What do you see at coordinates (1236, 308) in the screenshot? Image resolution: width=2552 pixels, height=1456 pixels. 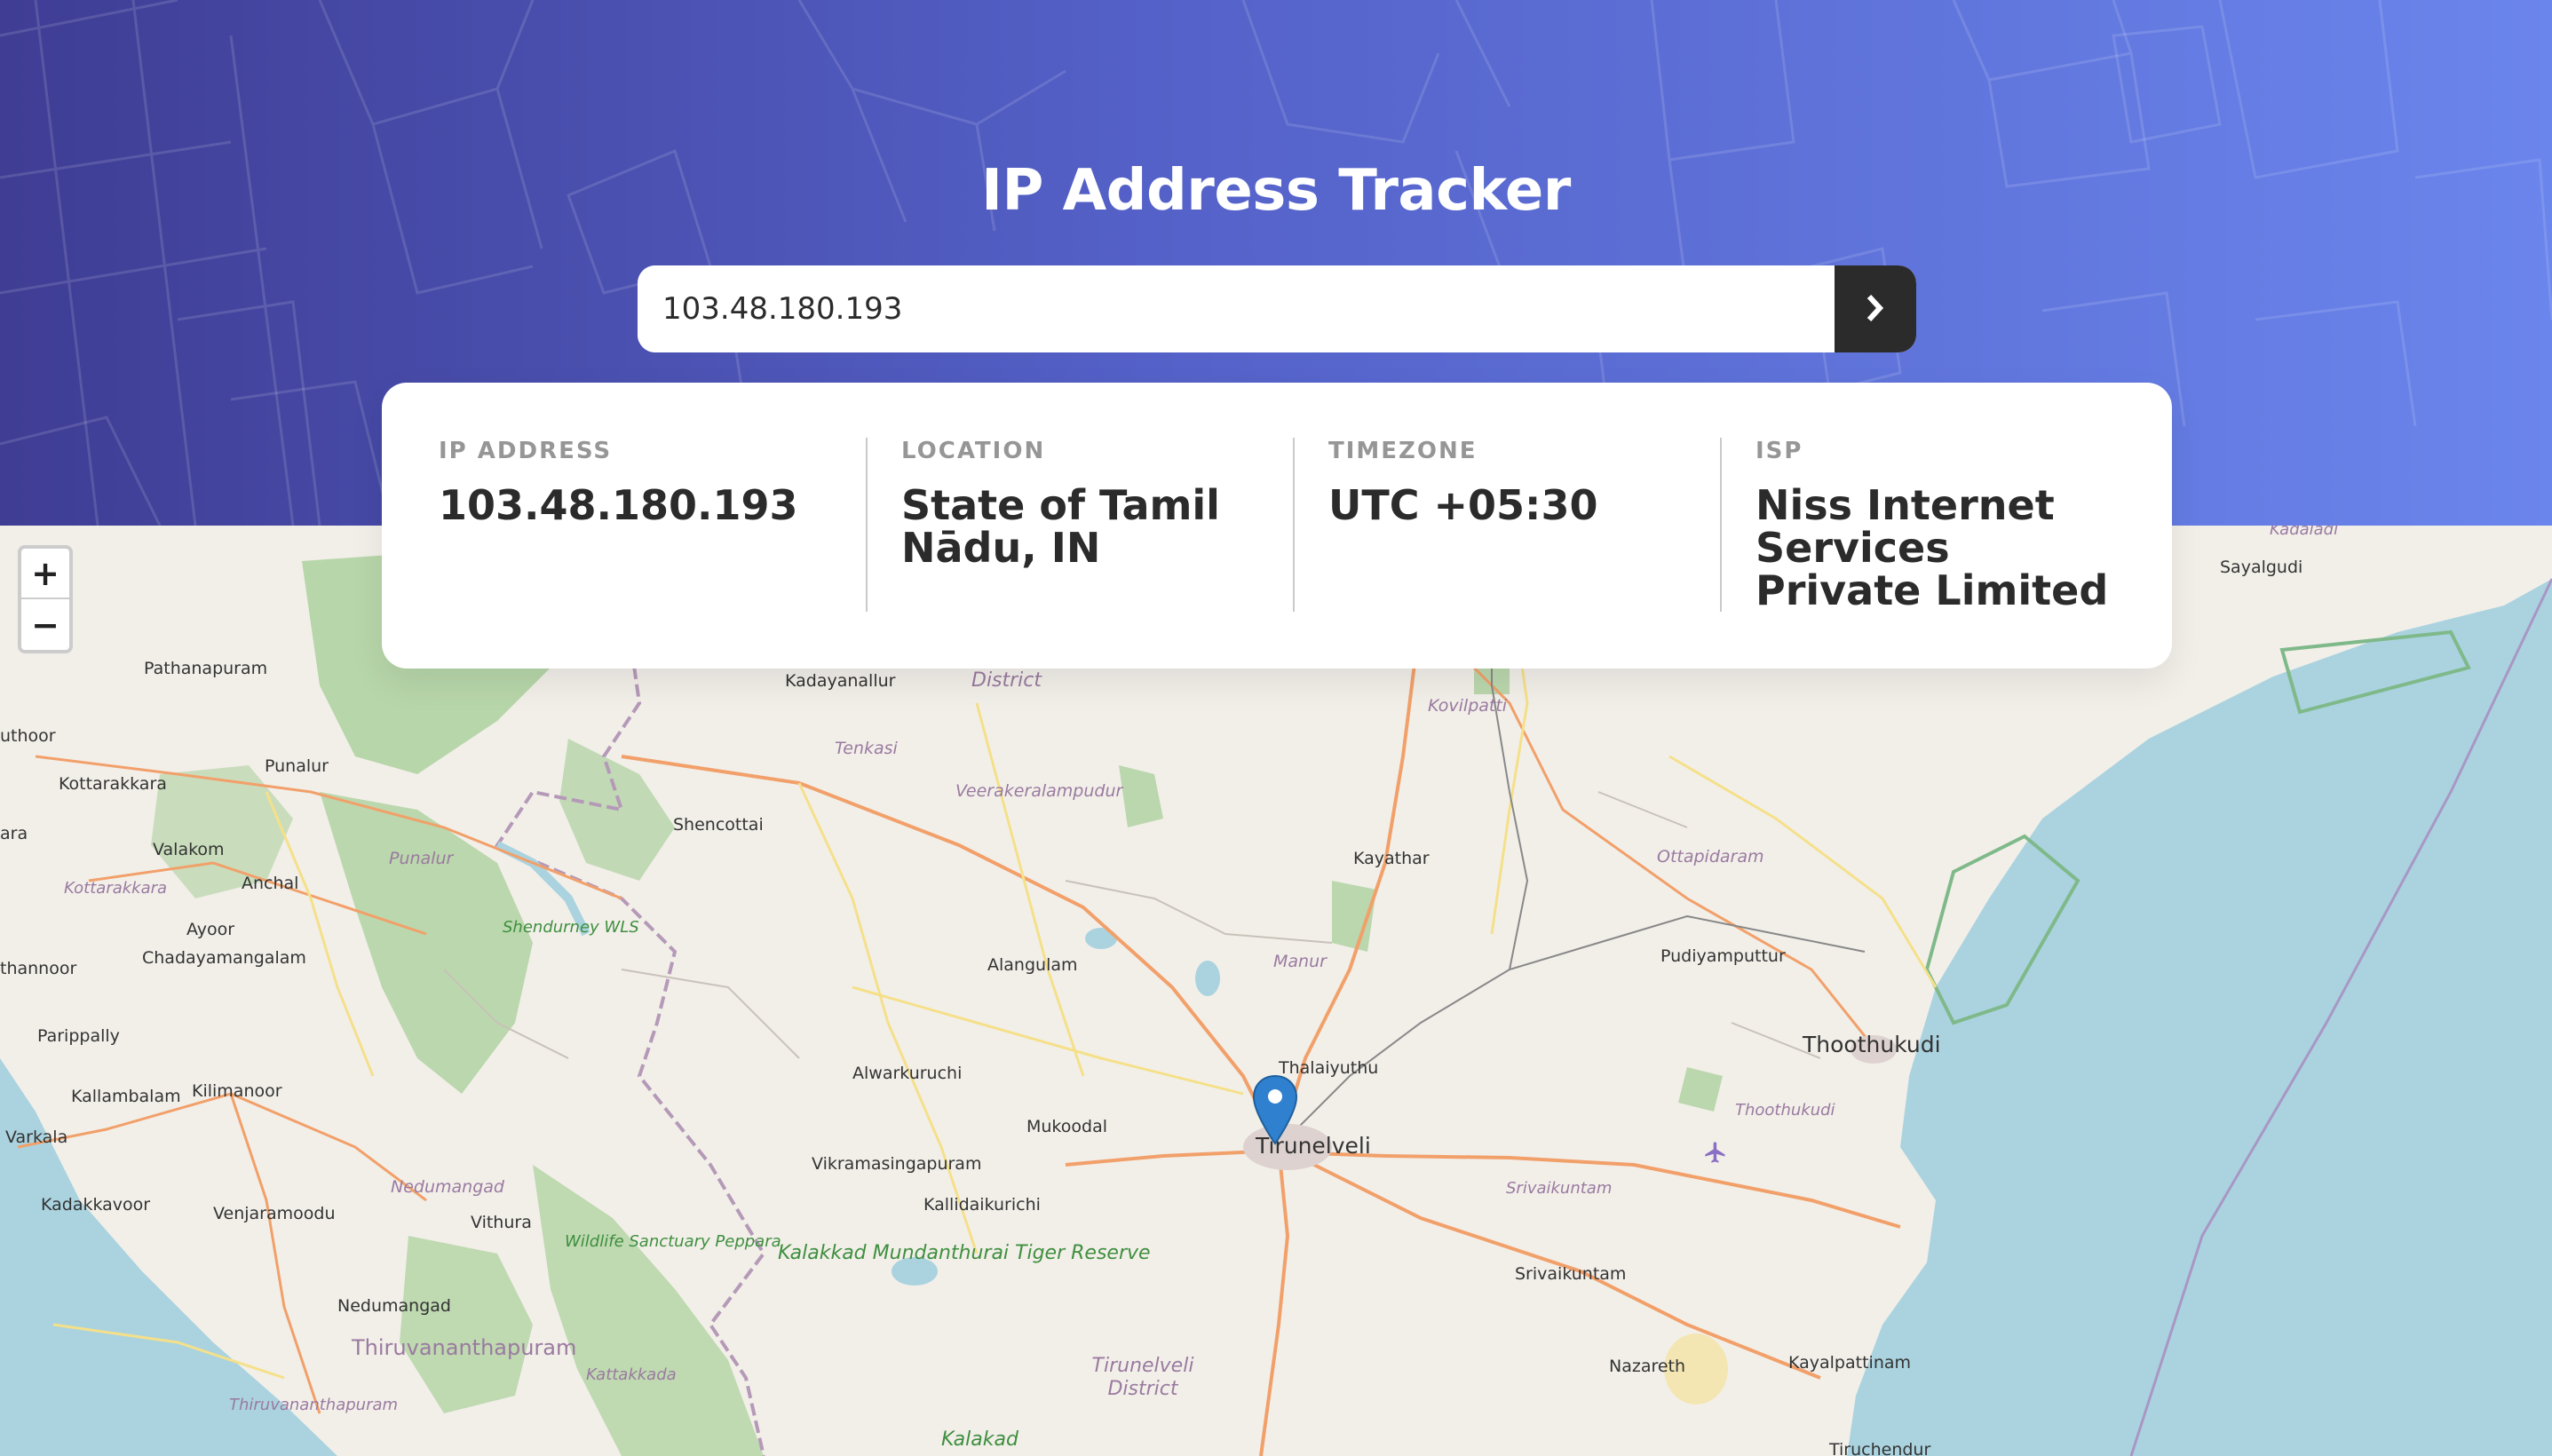 I see `ip-search-input` at bounding box center [1236, 308].